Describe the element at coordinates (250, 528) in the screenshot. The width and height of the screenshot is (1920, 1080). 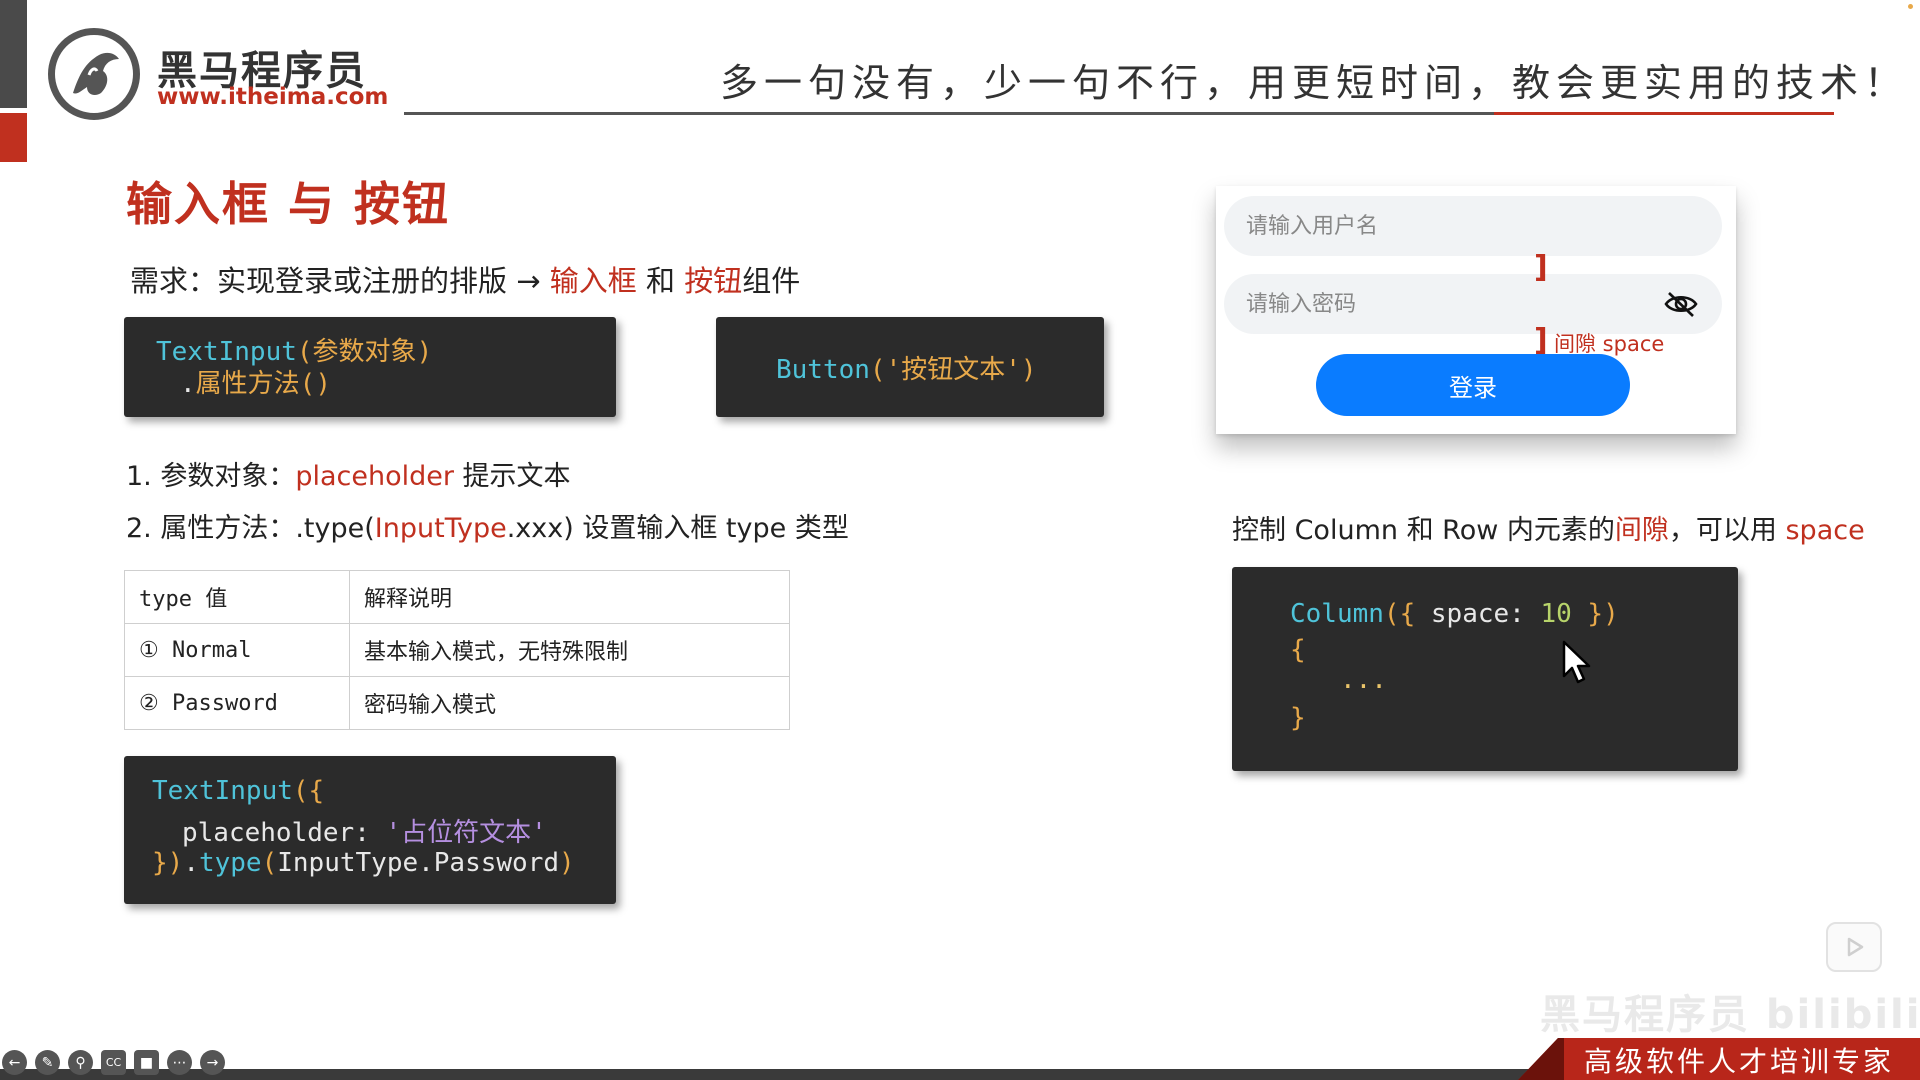
I see `note-text: 2. 属性方法：.type(` at that location.